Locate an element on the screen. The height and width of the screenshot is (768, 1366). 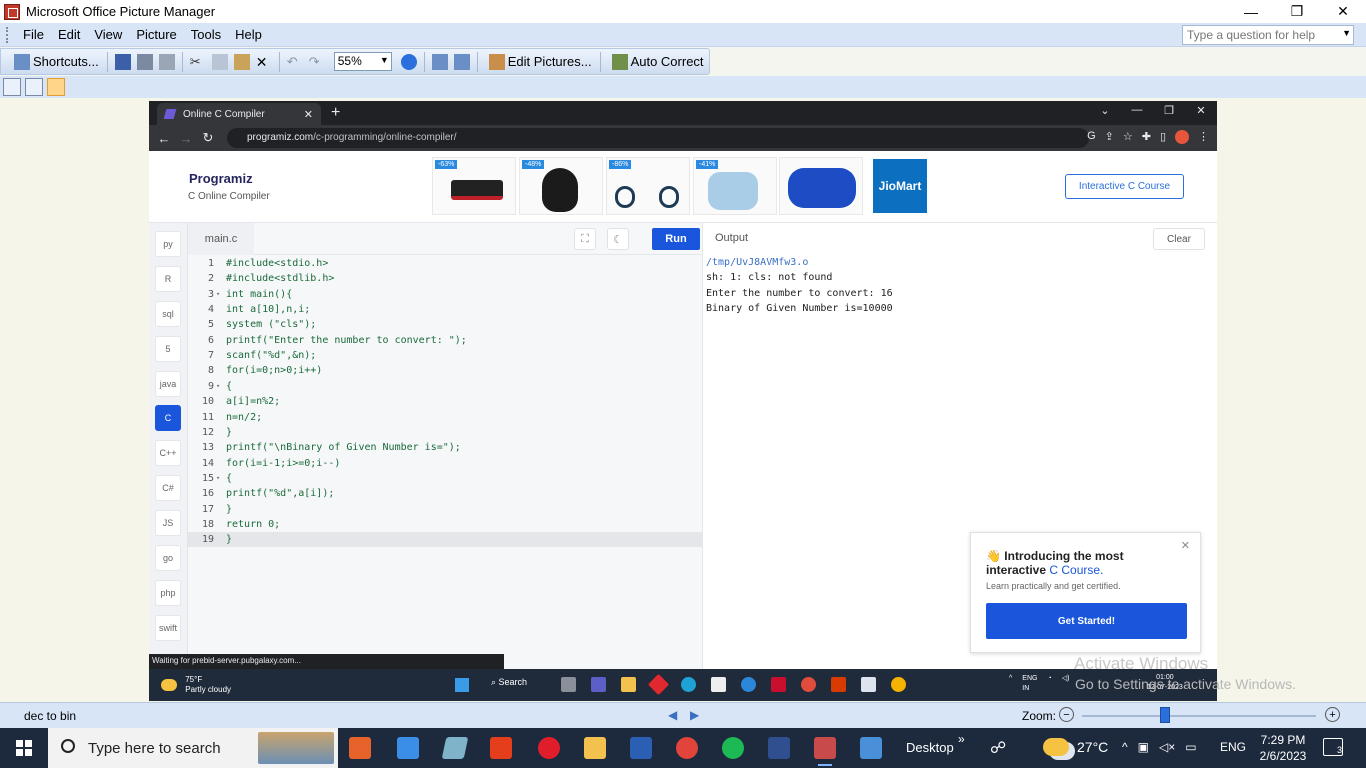
teams-icon is located at coordinates (598, 684).